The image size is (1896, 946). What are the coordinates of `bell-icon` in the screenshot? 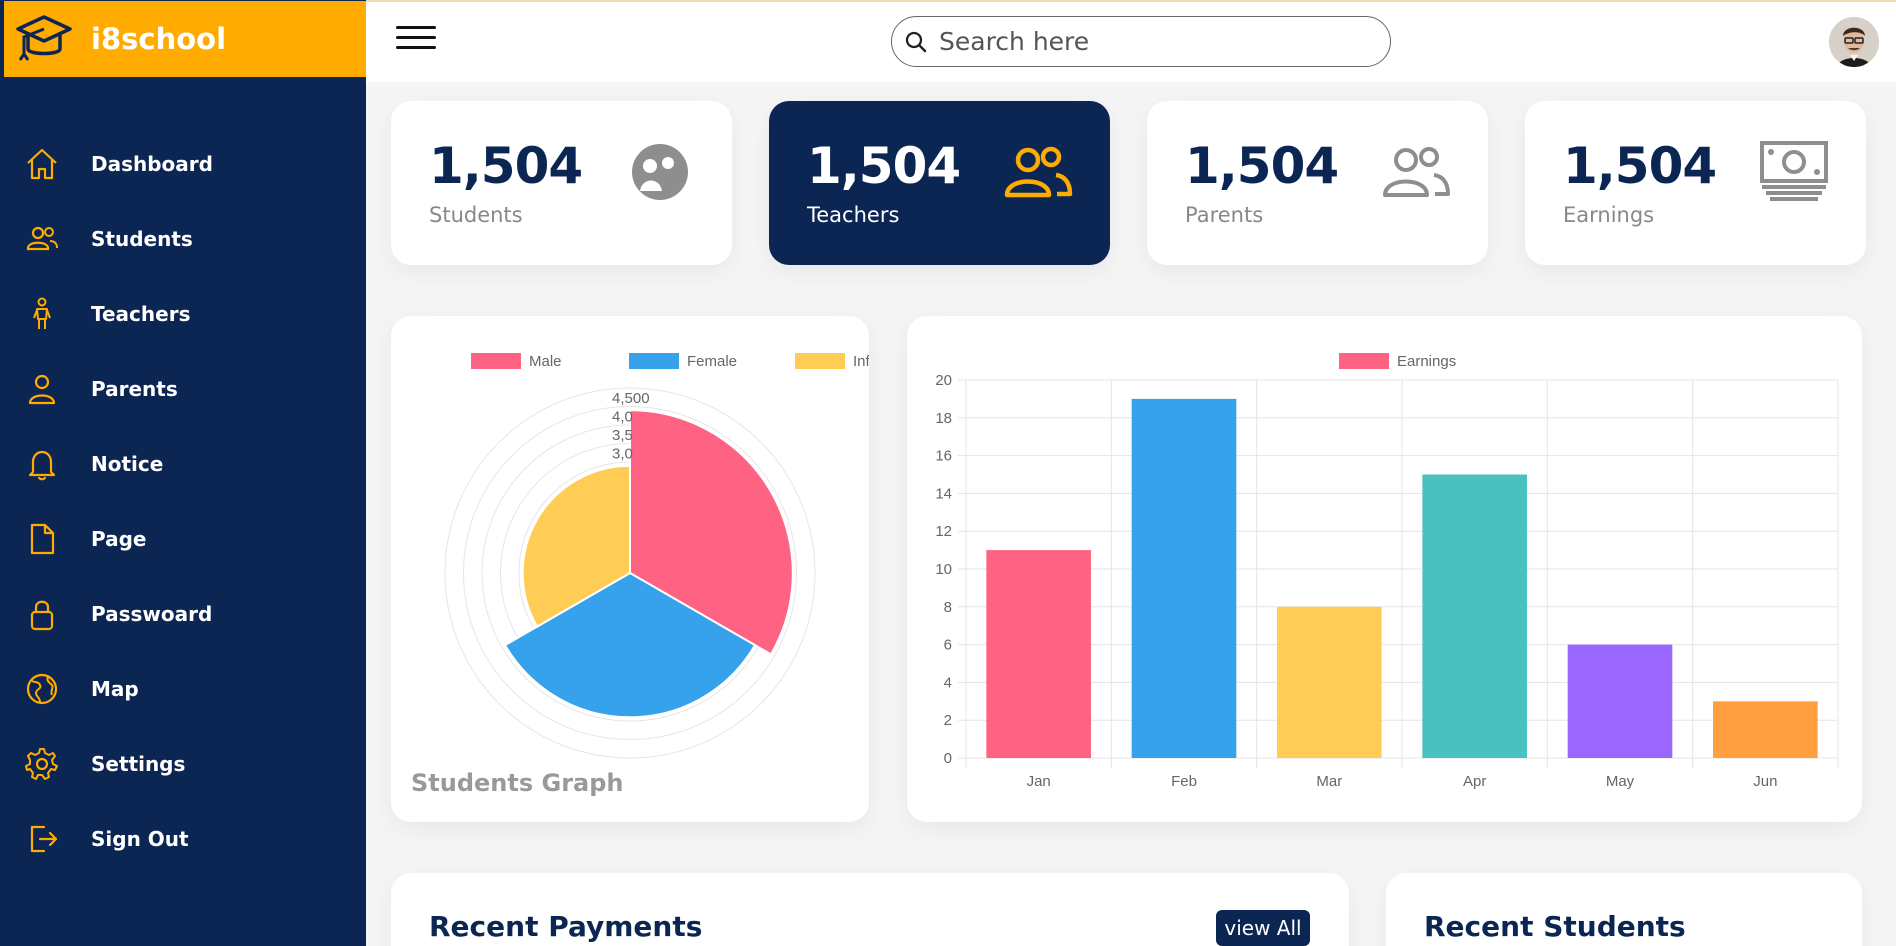 It's located at (42, 464).